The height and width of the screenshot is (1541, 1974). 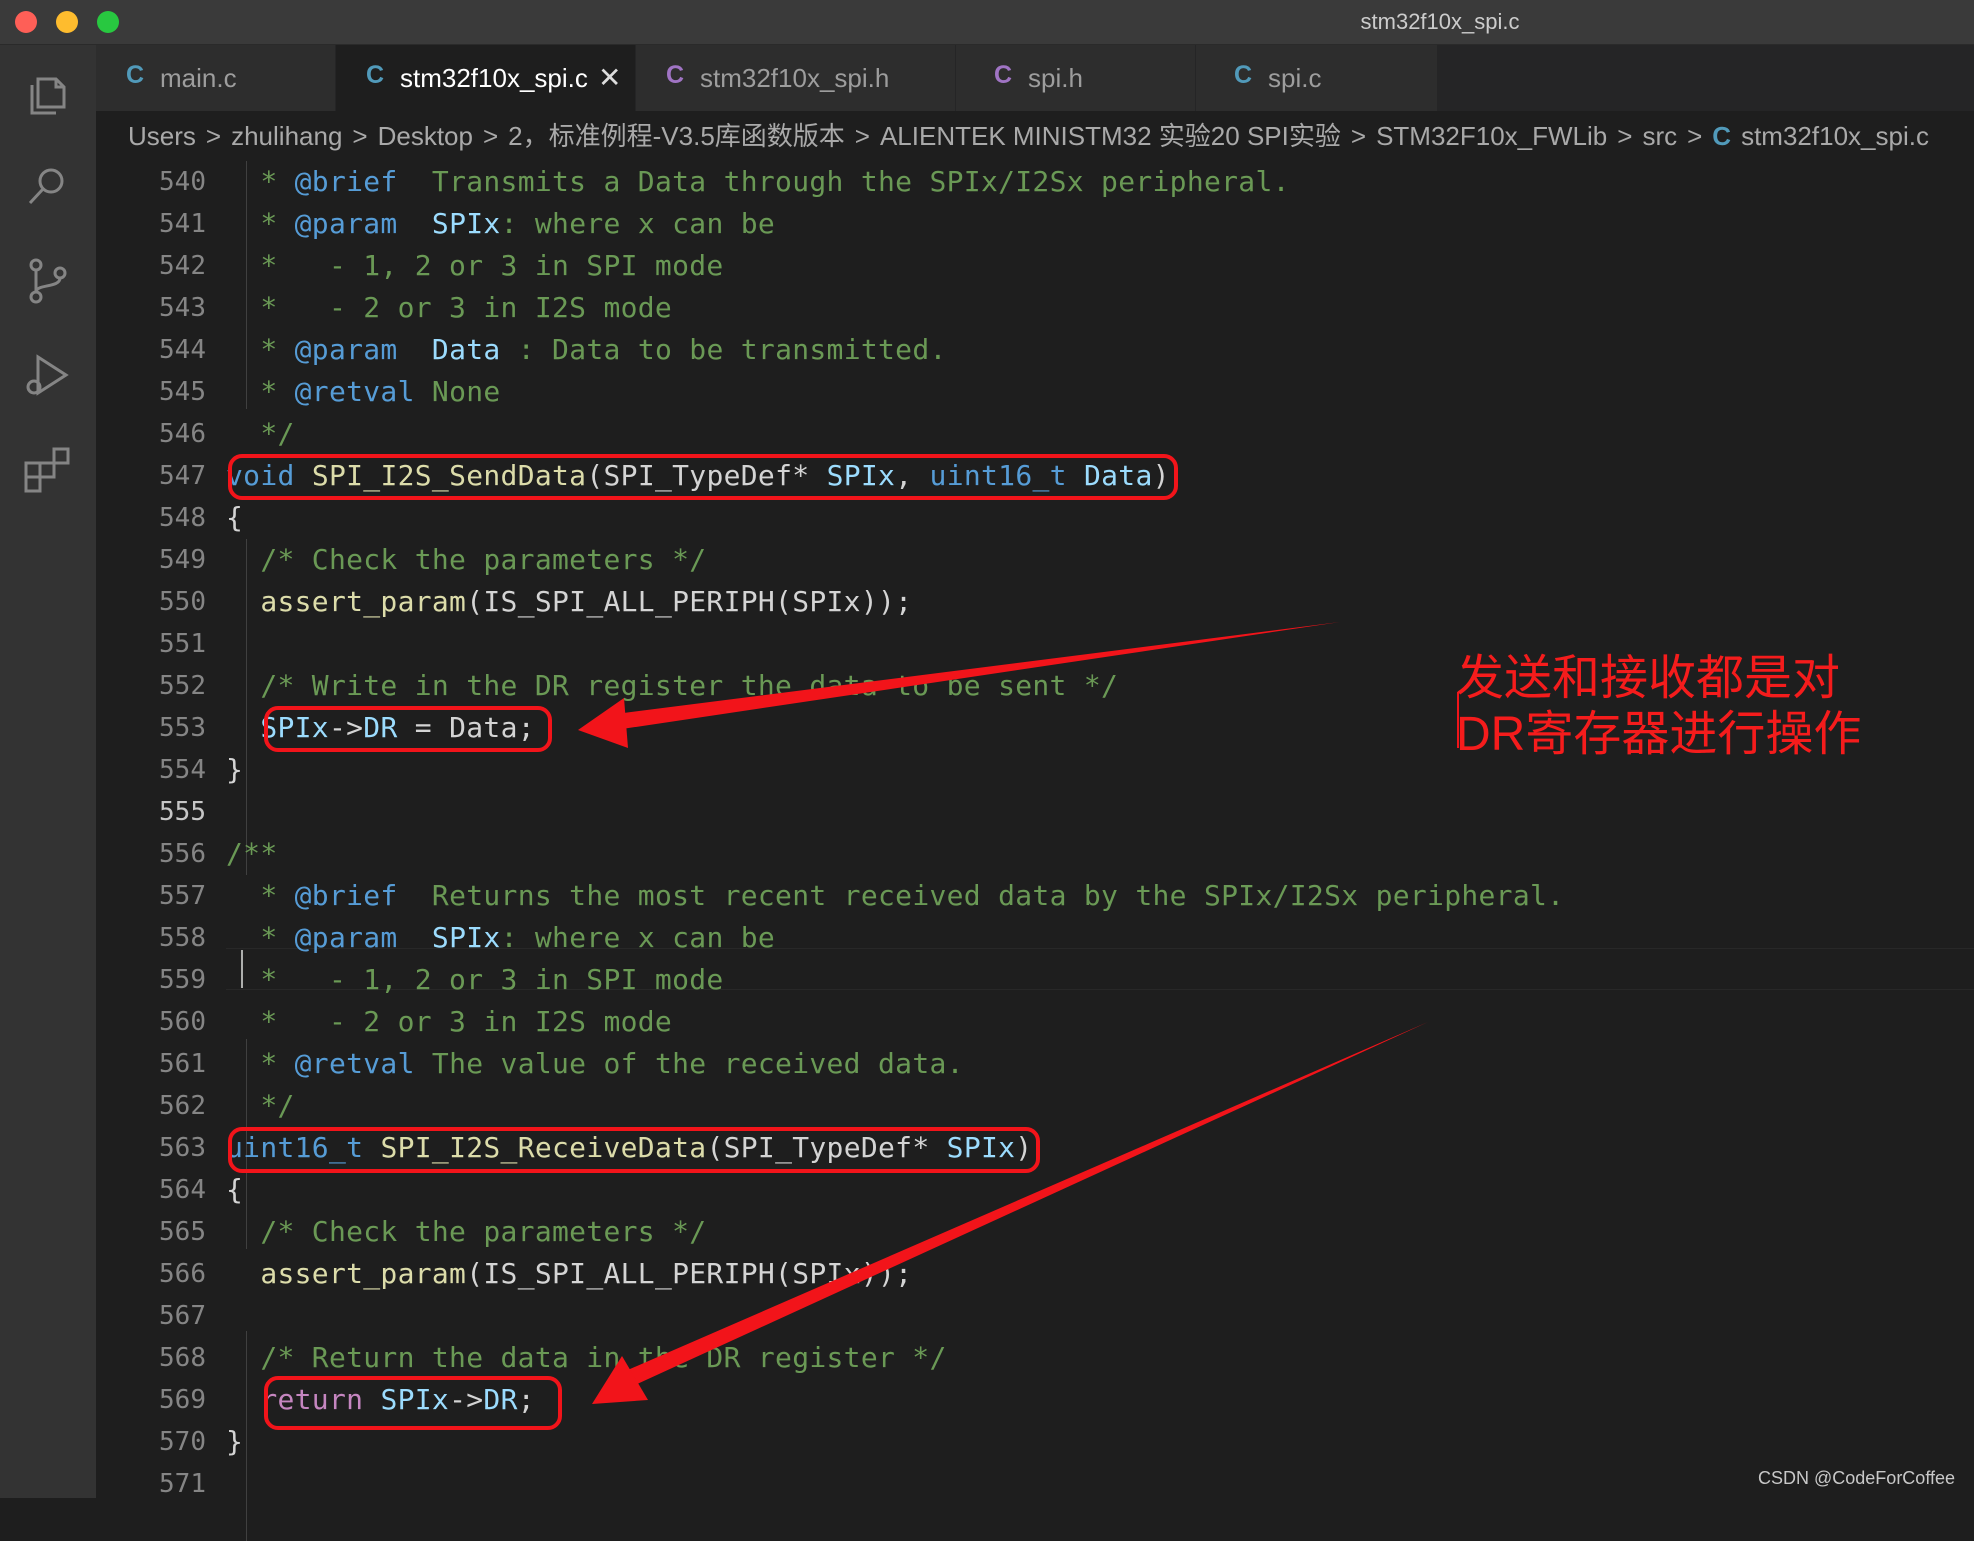 I want to click on line-number: 546, so click(x=182, y=434).